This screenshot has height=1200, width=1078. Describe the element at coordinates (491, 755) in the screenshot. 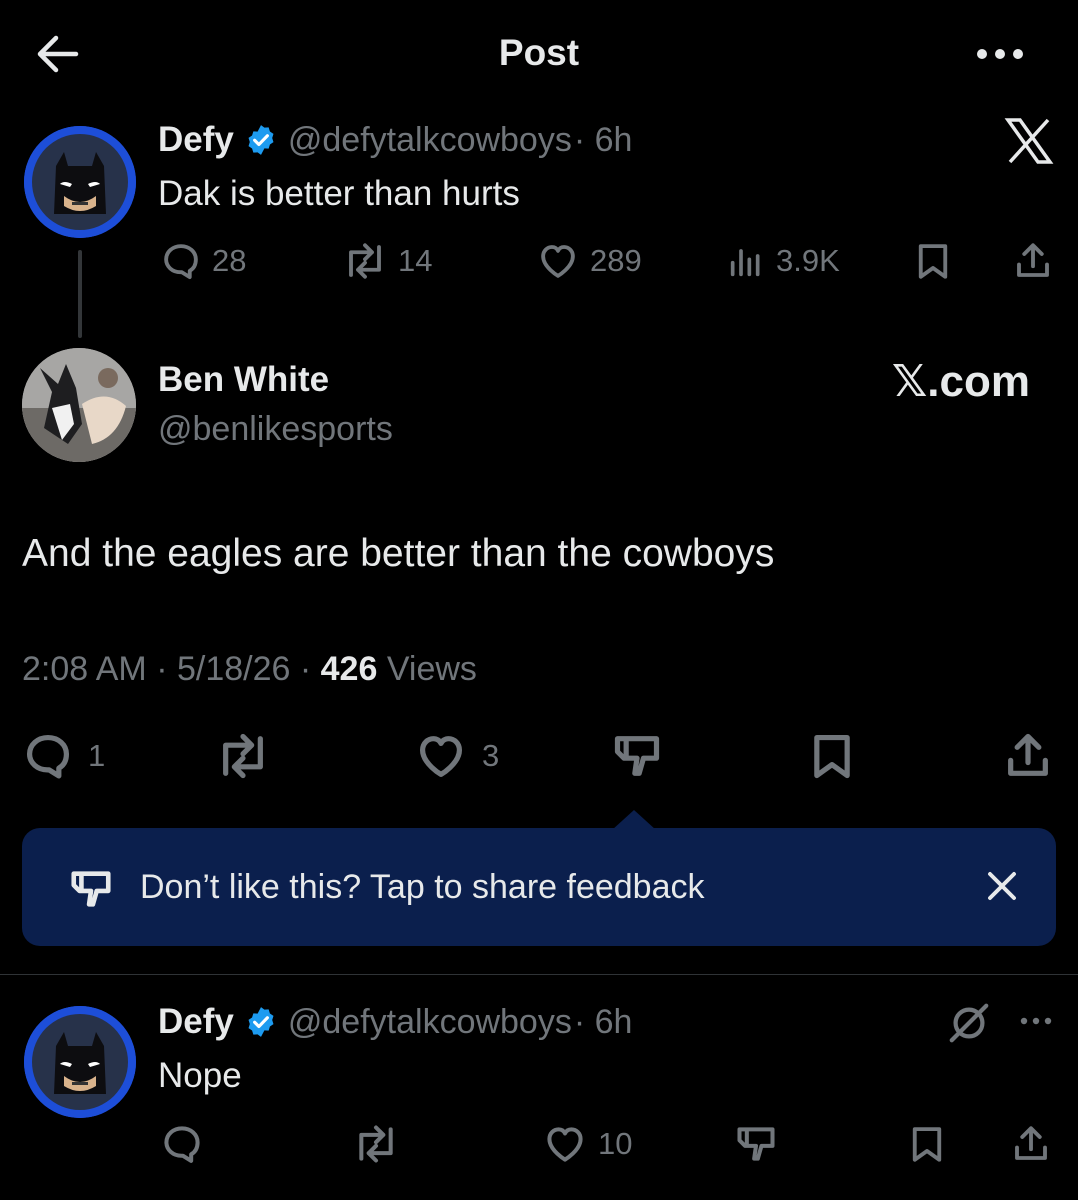

I see `like-count: 3` at that location.